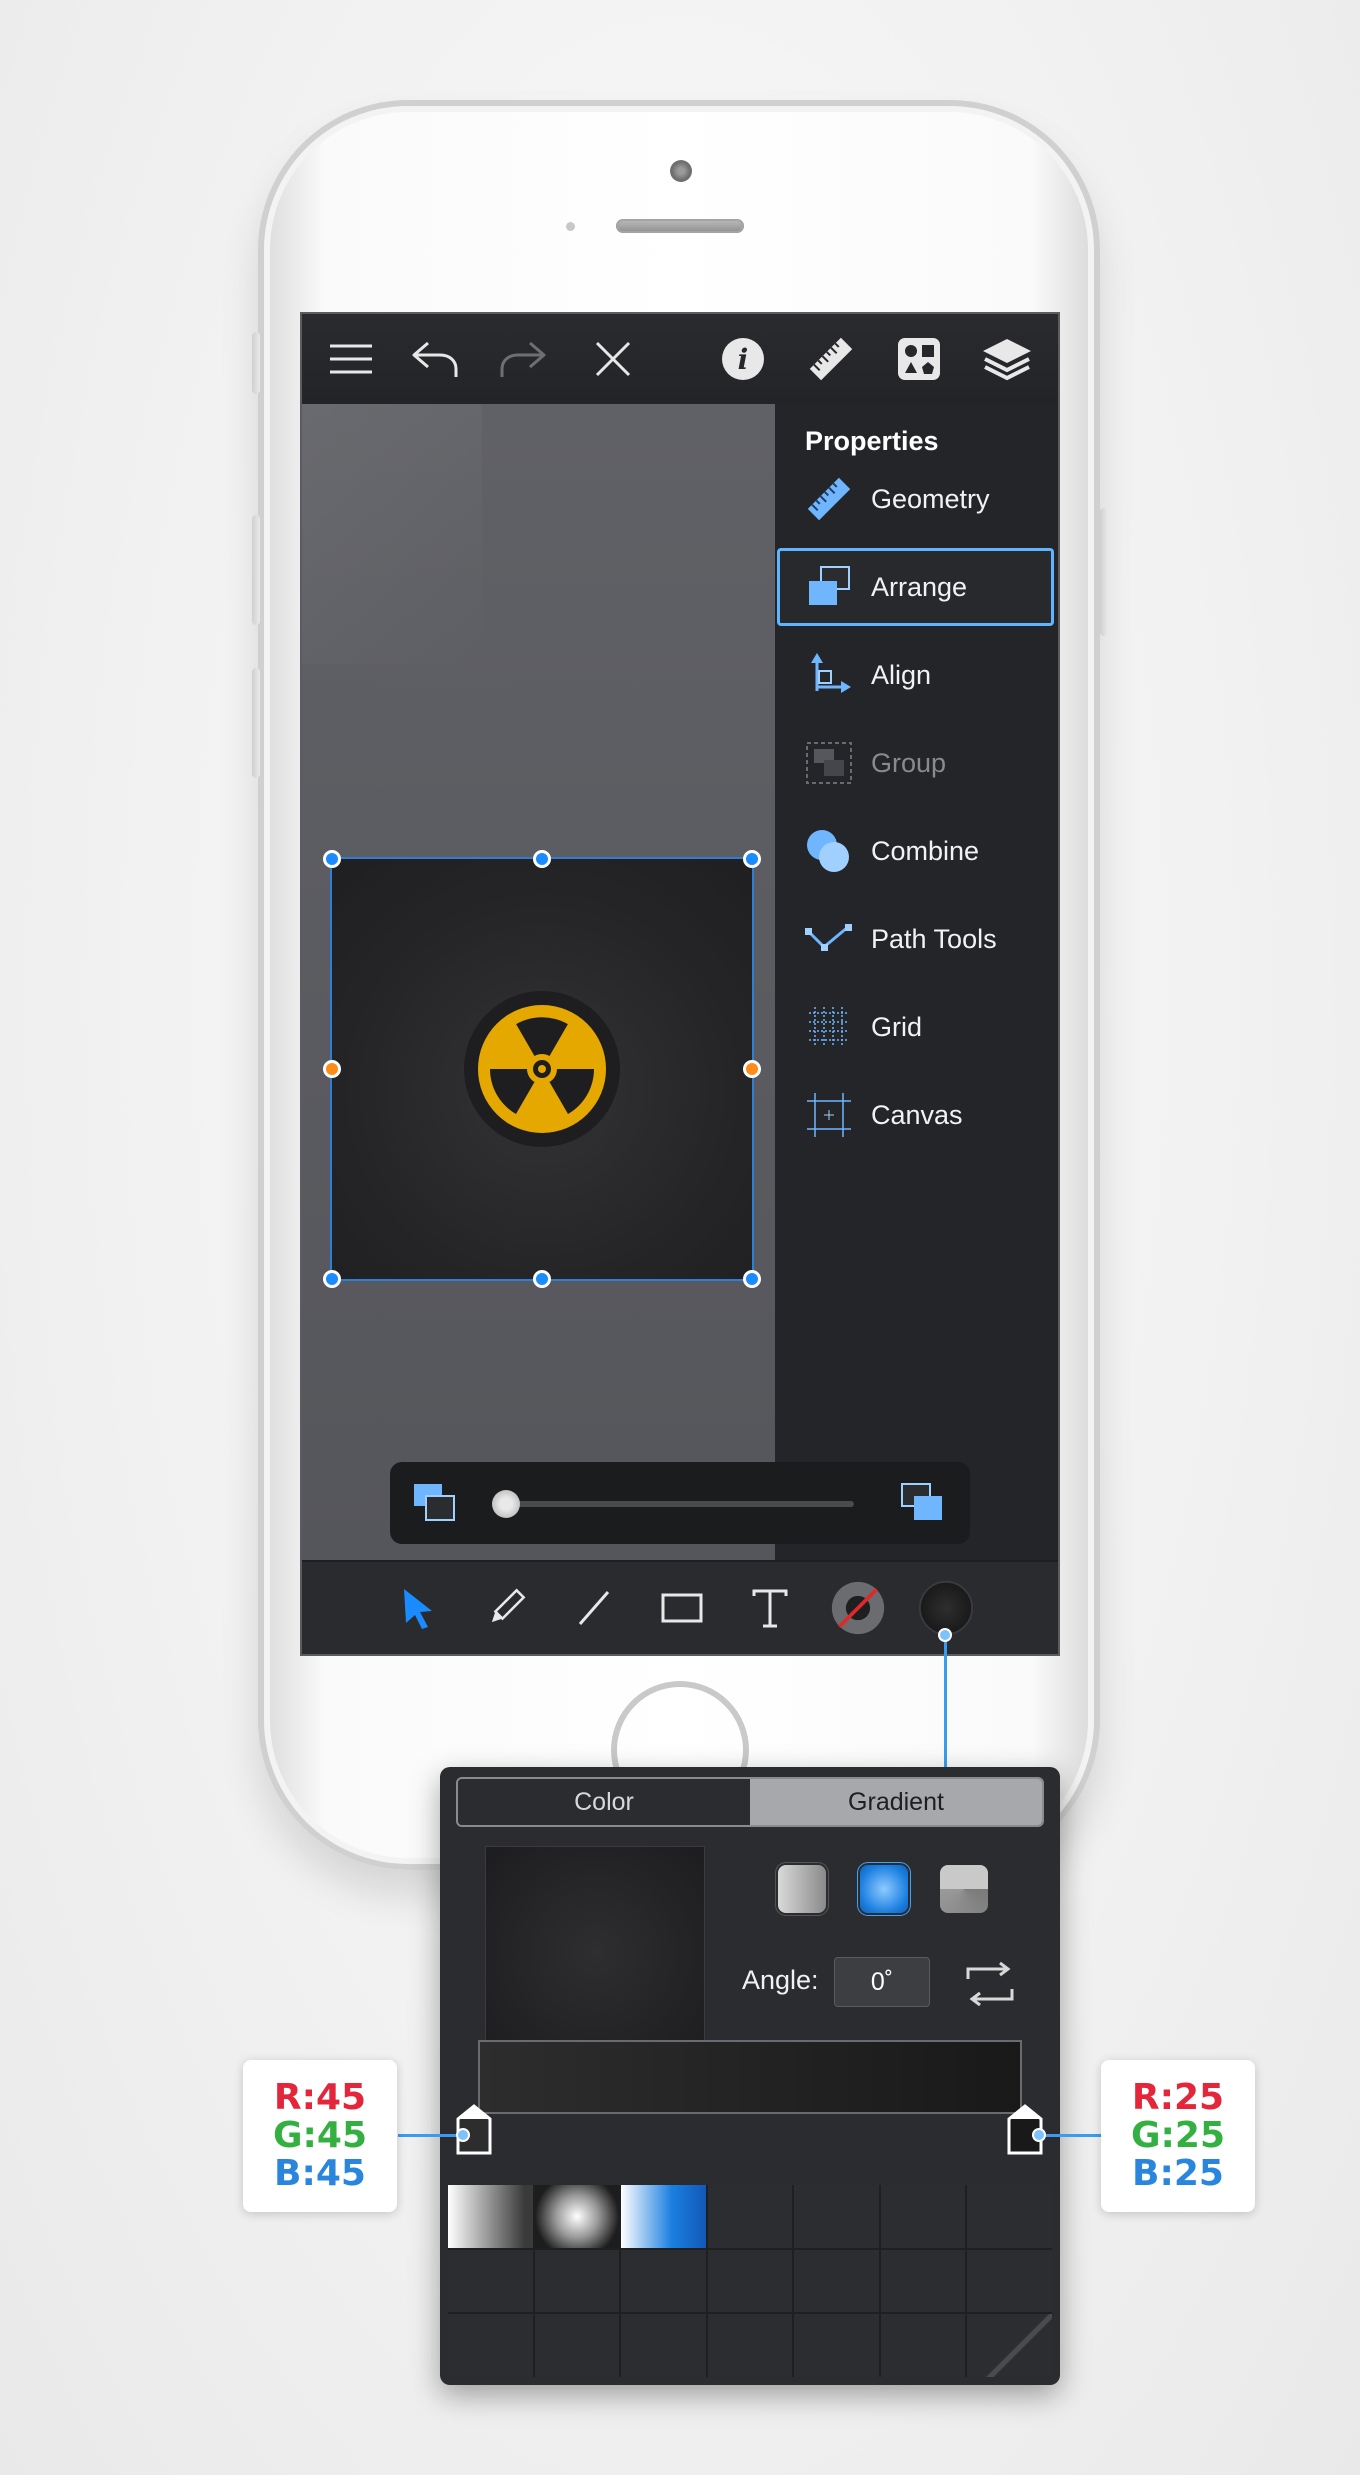 This screenshot has height=2475, width=1360. I want to click on property-label: Combine, so click(925, 850).